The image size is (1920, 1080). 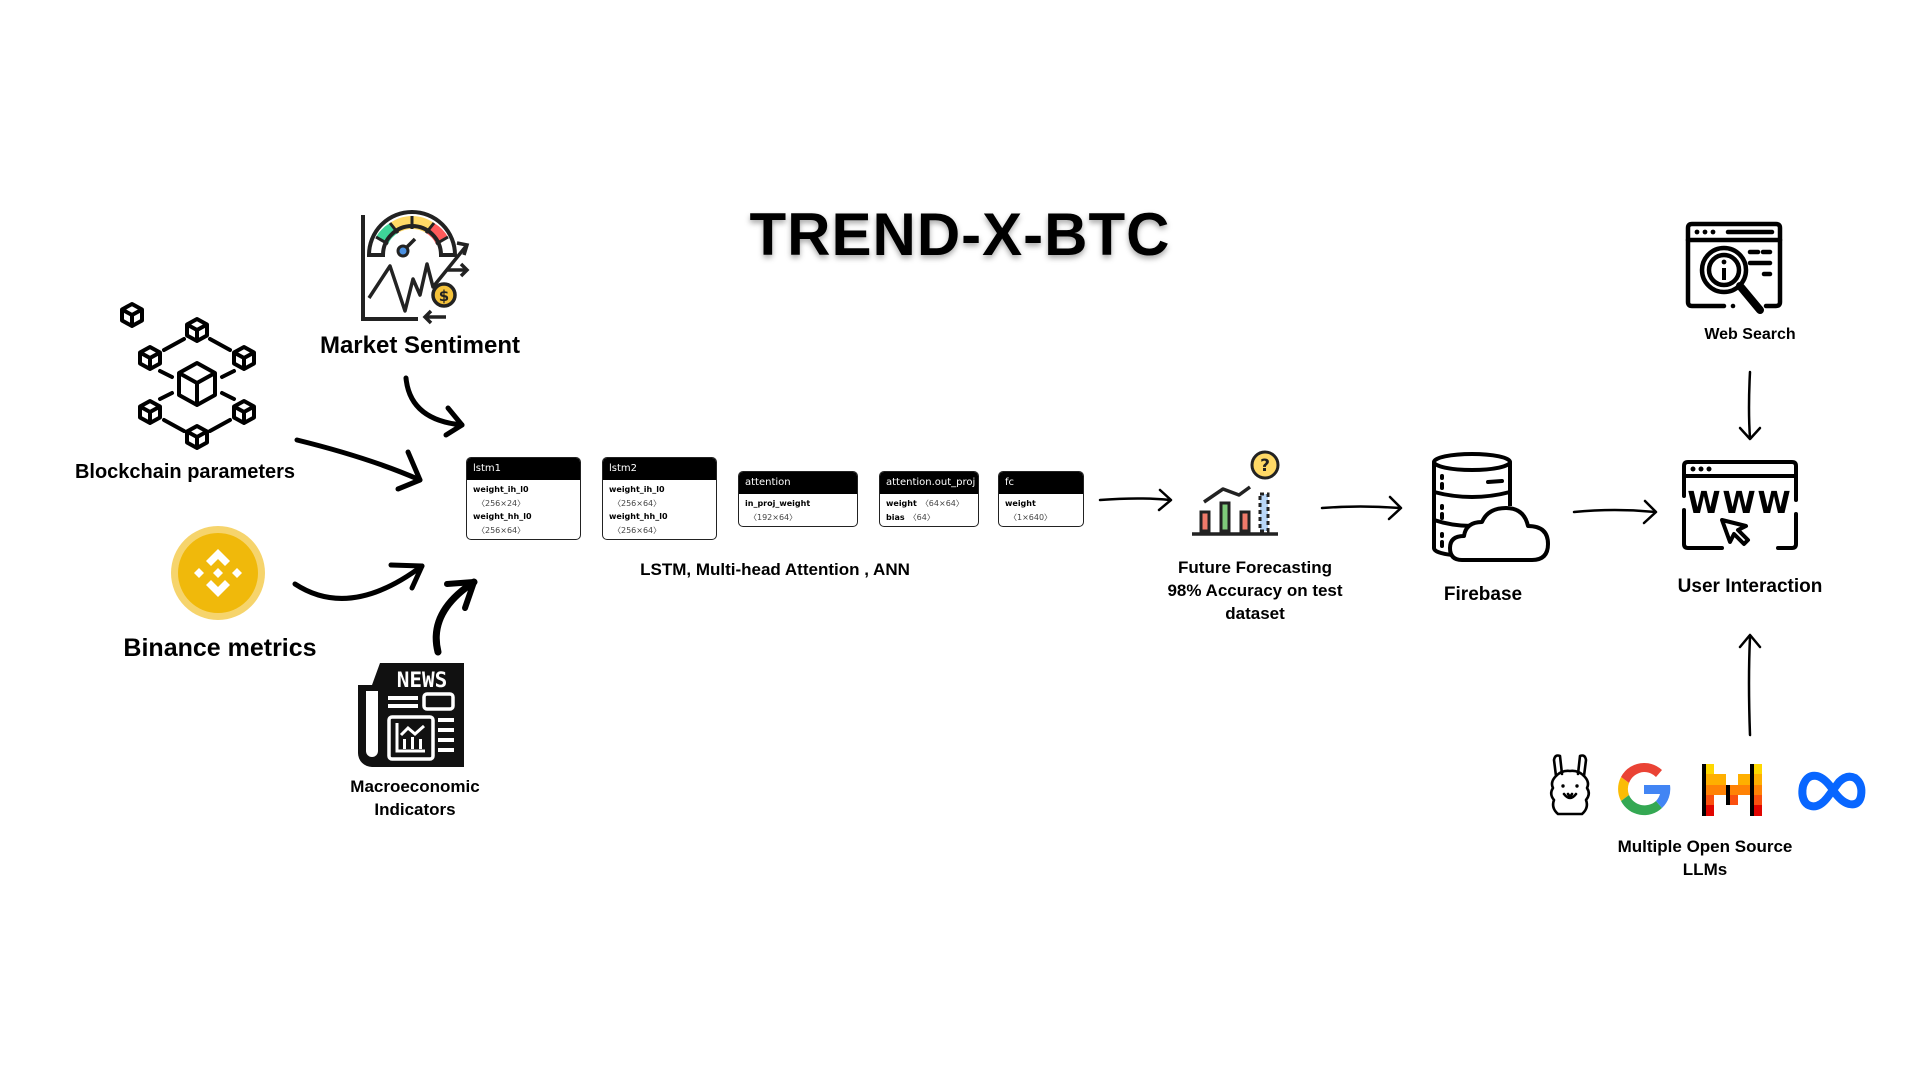 What do you see at coordinates (1483, 594) in the screenshot?
I see `firebase-label: Firebase` at bounding box center [1483, 594].